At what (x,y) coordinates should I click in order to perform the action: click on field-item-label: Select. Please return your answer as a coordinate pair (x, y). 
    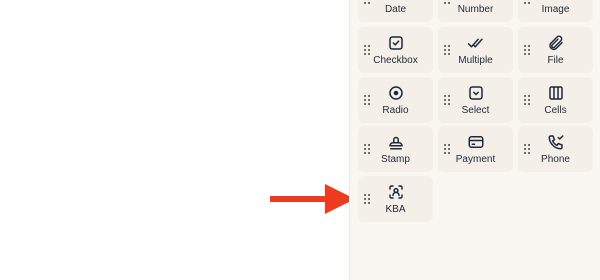
    Looking at the image, I should click on (475, 110).